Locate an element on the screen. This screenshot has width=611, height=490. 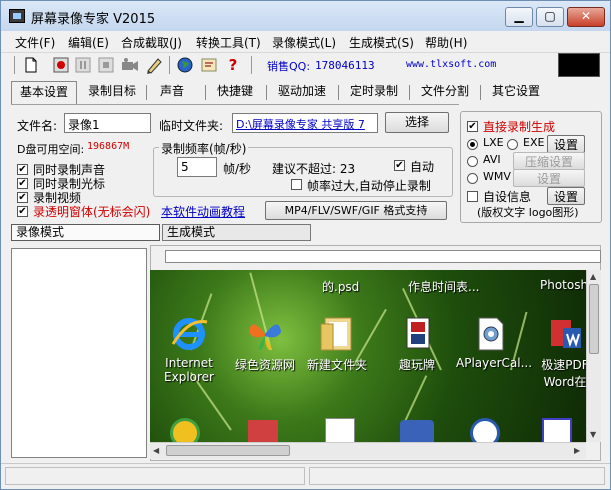
desktop-icon-green-resource: 绿色资源网 is located at coordinates (265, 343).